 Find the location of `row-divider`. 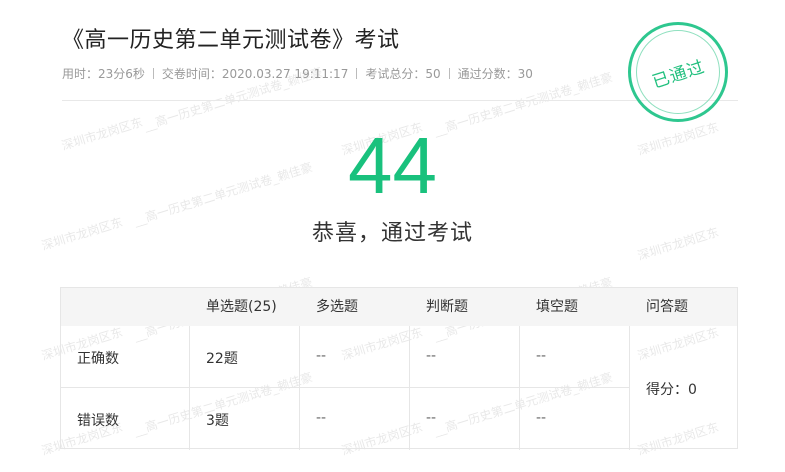

row-divider is located at coordinates (345, 387).